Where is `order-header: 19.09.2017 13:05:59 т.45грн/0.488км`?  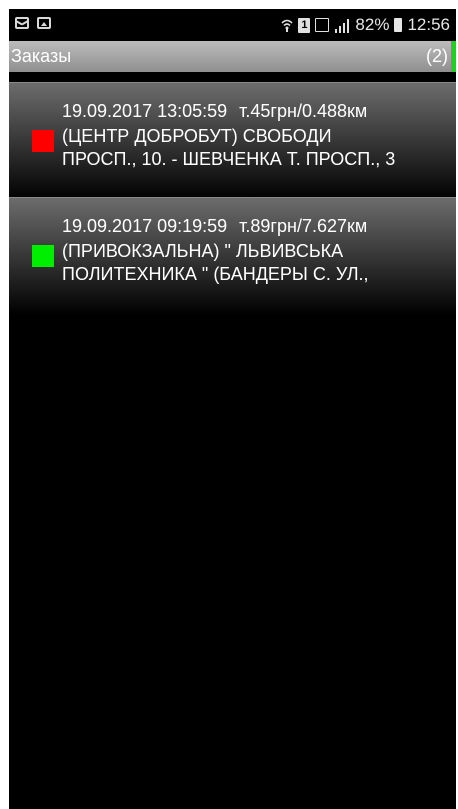 order-header: 19.09.2017 13:05:59 т.45грн/0.488км is located at coordinates (214, 111).